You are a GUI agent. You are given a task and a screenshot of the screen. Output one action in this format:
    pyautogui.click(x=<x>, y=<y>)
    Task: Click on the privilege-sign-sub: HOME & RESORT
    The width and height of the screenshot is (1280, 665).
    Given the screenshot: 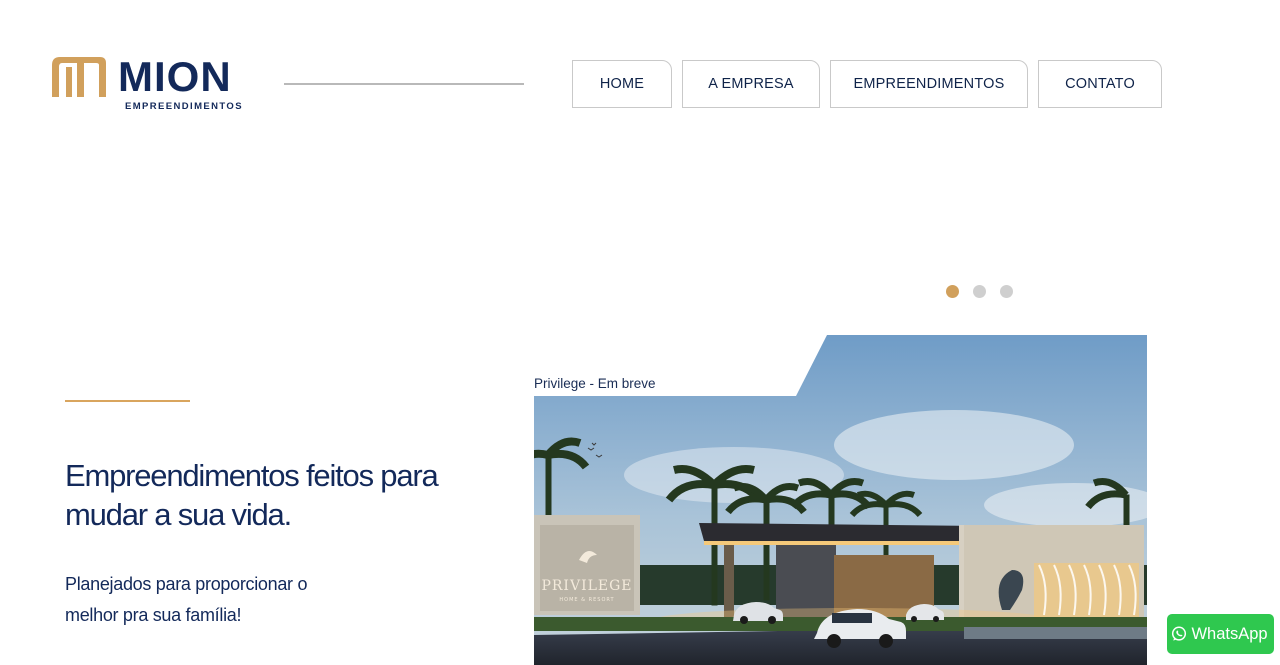 What is the action you would take?
    pyautogui.click(x=586, y=600)
    